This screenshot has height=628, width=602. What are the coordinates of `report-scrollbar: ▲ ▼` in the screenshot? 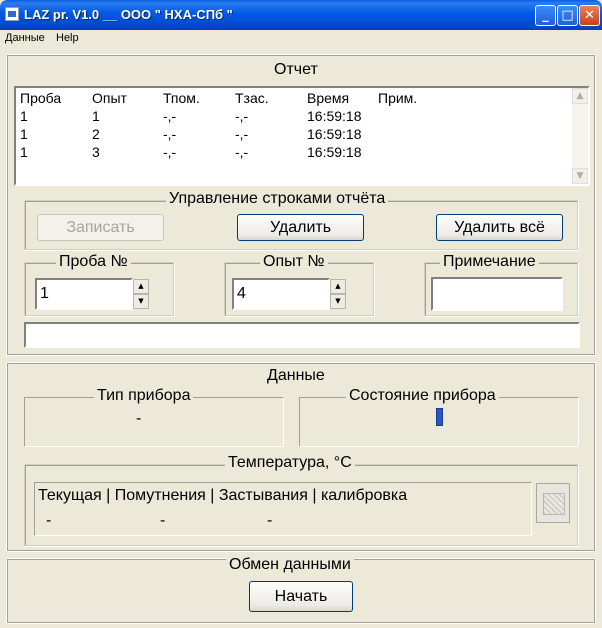 It's located at (580, 136).